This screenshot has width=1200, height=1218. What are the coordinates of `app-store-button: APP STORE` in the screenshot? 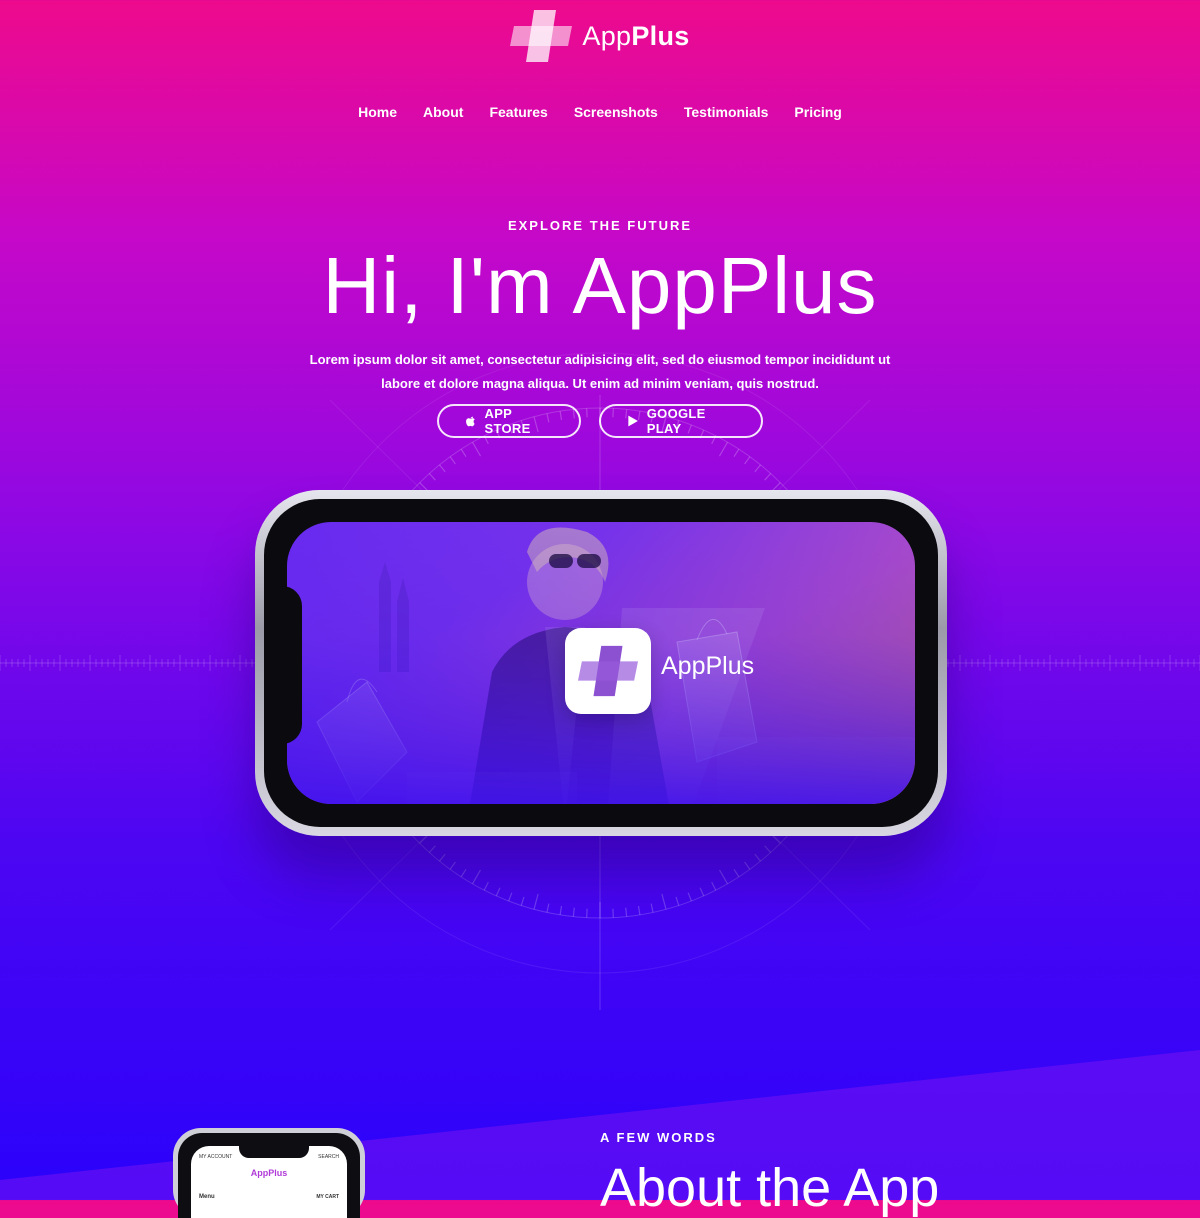 It's located at (509, 421).